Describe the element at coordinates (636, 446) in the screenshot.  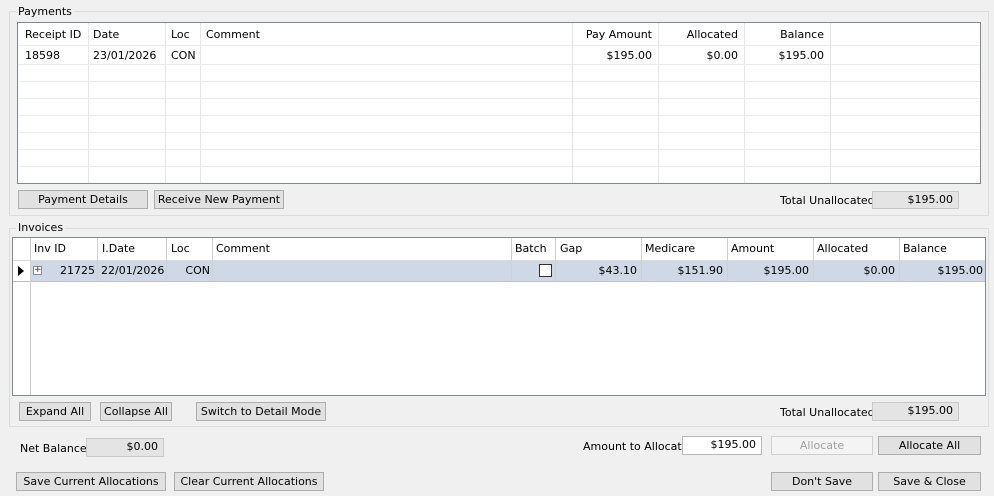
I see `amount-to-allocate-label: Amount to Allocate` at that location.